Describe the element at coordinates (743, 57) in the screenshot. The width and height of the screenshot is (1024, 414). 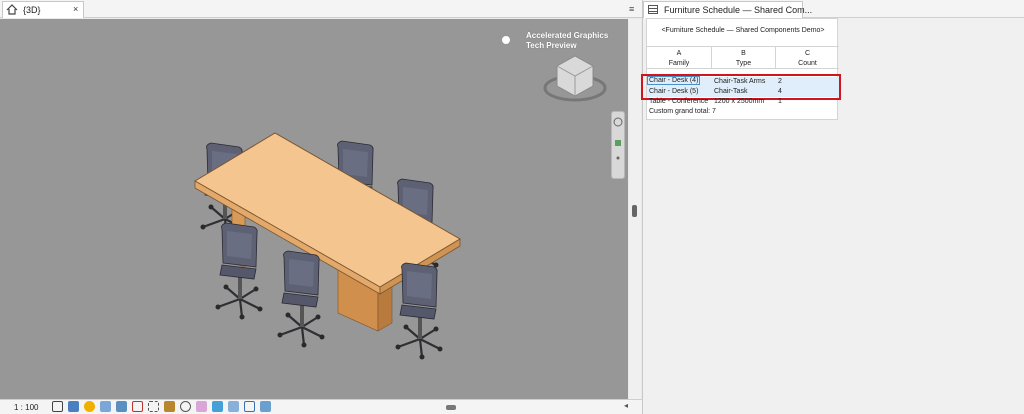
I see `column-header-b: B Type` at that location.